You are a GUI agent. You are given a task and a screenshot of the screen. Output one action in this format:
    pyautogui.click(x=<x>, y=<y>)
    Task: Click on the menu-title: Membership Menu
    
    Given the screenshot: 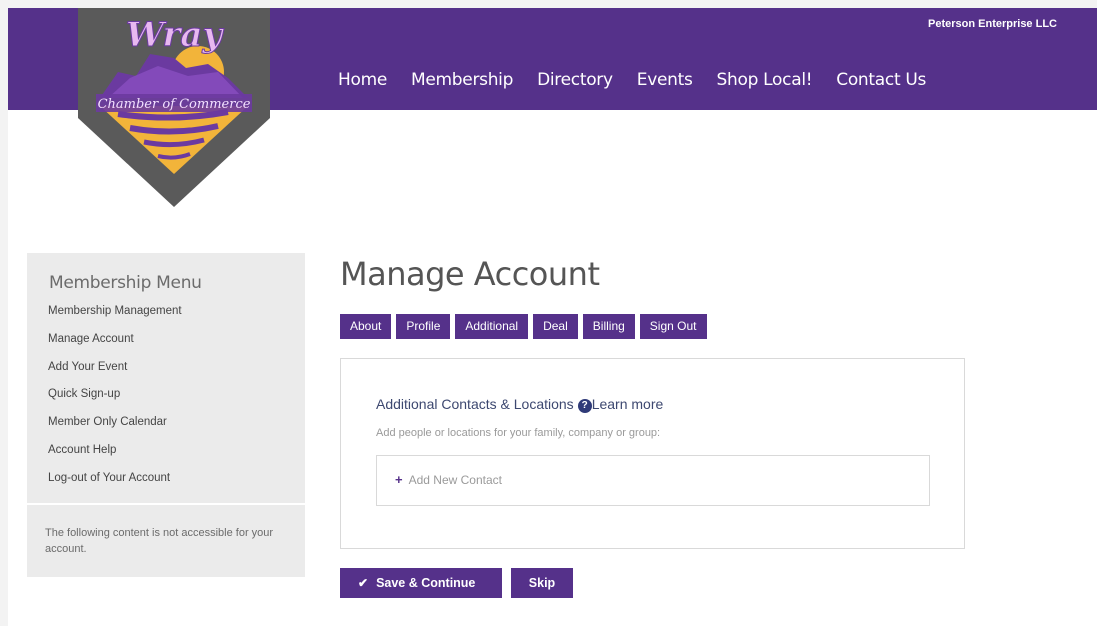 What is the action you would take?
    pyautogui.click(x=125, y=283)
    